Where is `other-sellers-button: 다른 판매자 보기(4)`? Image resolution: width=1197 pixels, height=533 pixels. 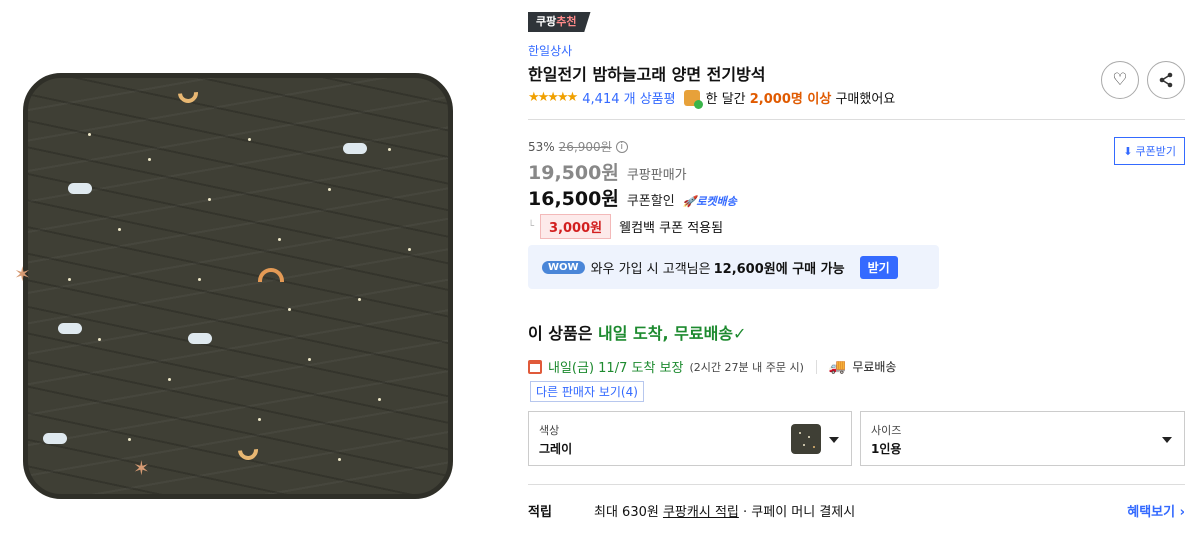
other-sellers-button: 다른 판매자 보기(4) is located at coordinates (587, 391).